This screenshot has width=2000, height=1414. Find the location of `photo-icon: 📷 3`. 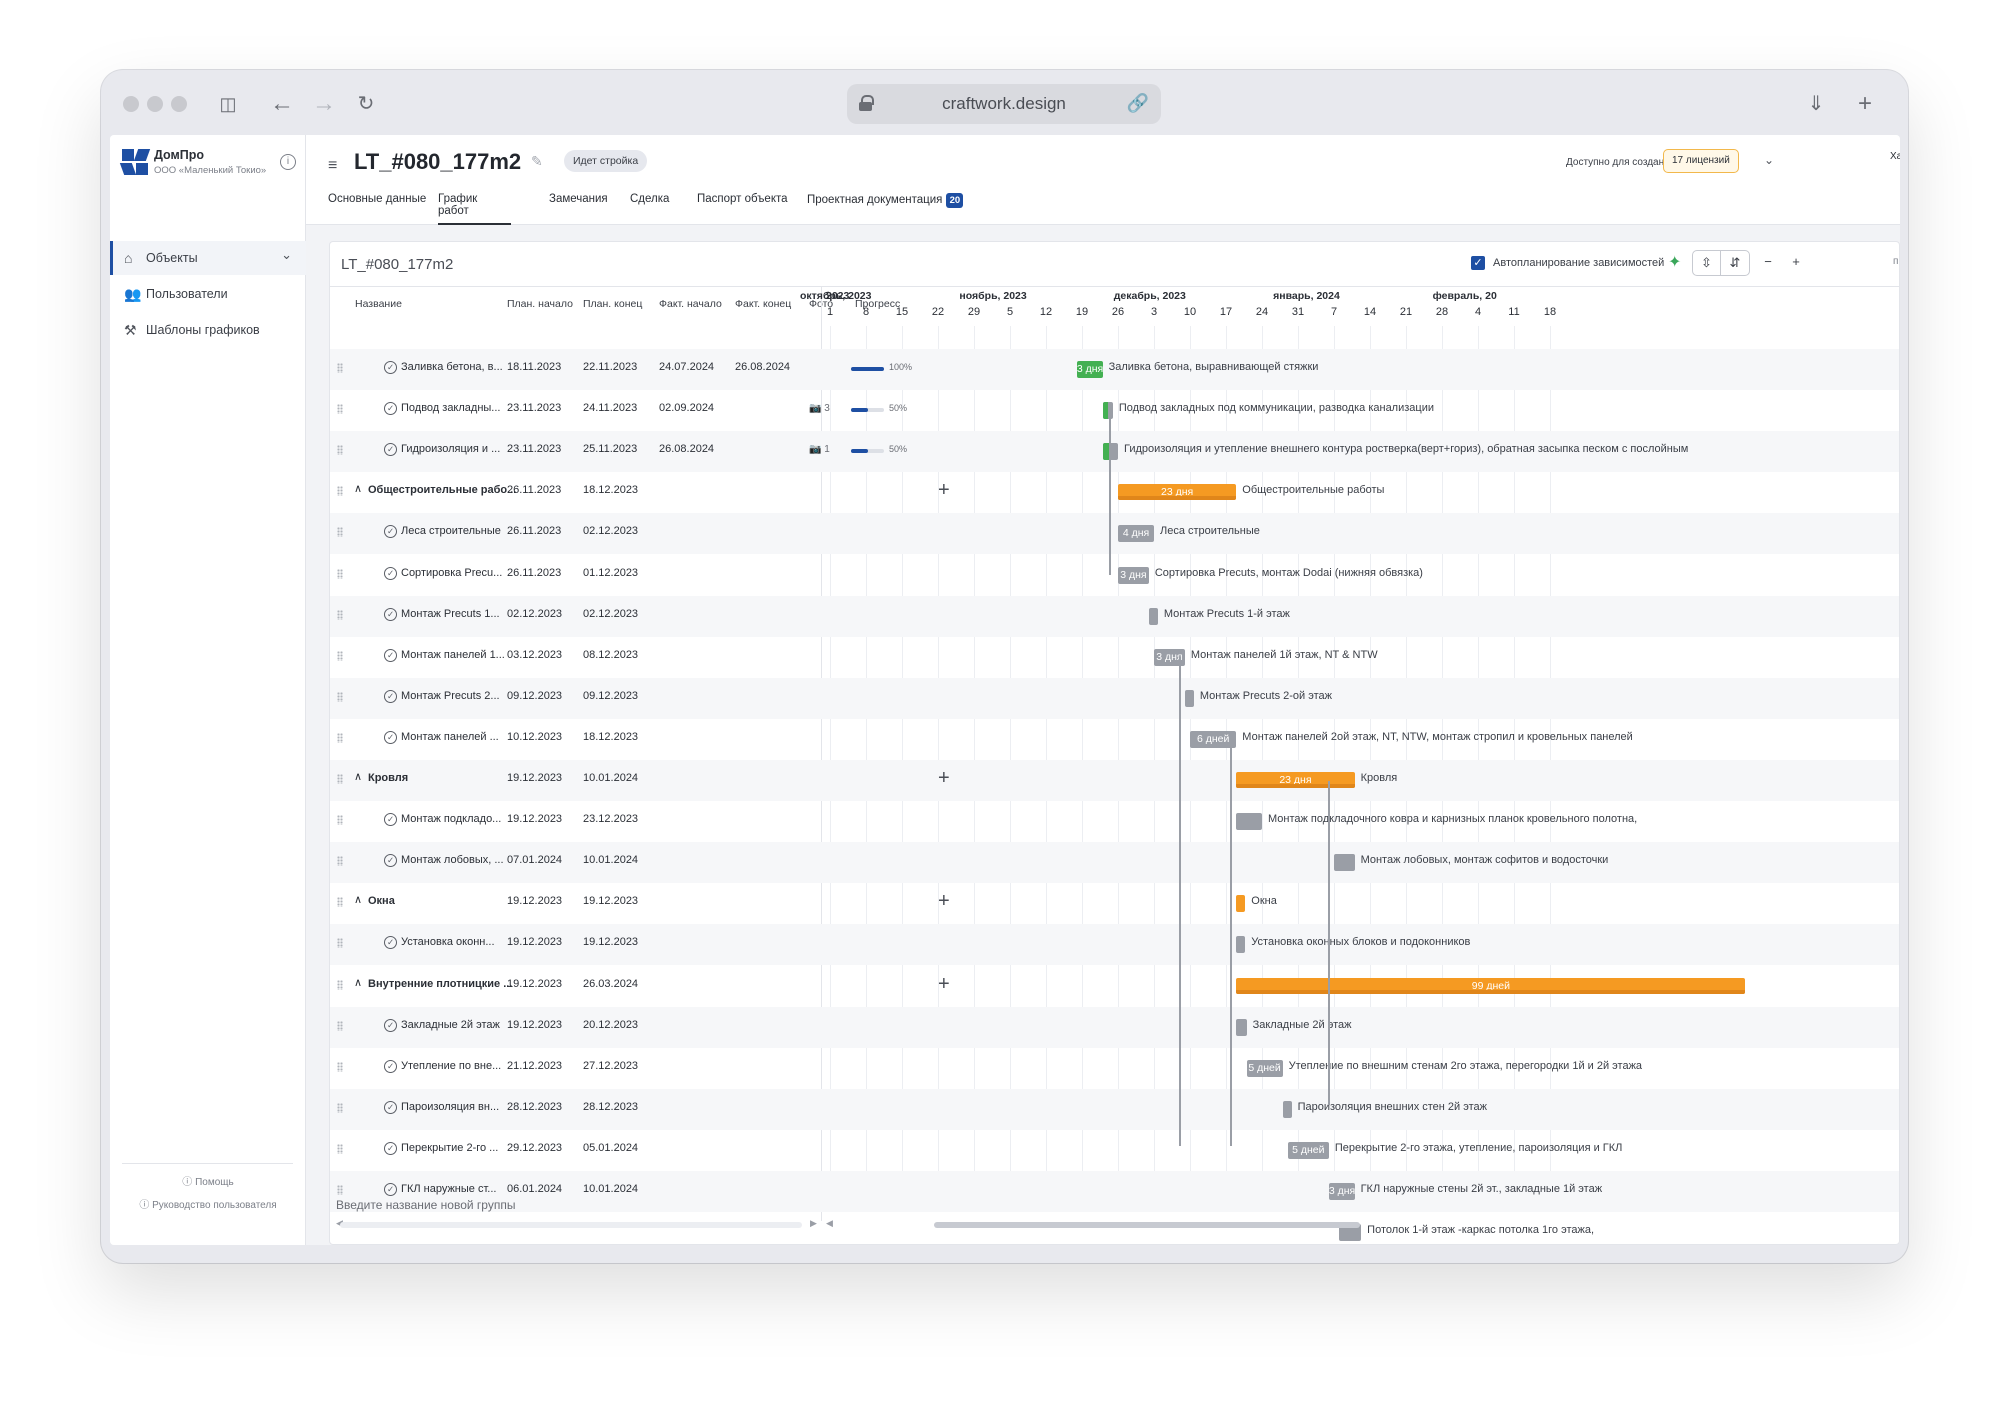

photo-icon: 📷 3 is located at coordinates (819, 408).